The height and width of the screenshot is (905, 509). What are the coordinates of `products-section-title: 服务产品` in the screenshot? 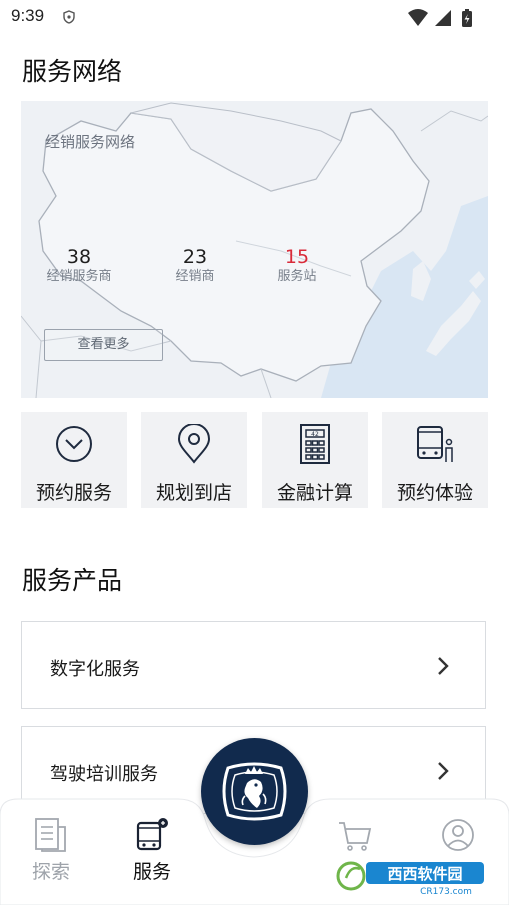 It's located at (72, 580).